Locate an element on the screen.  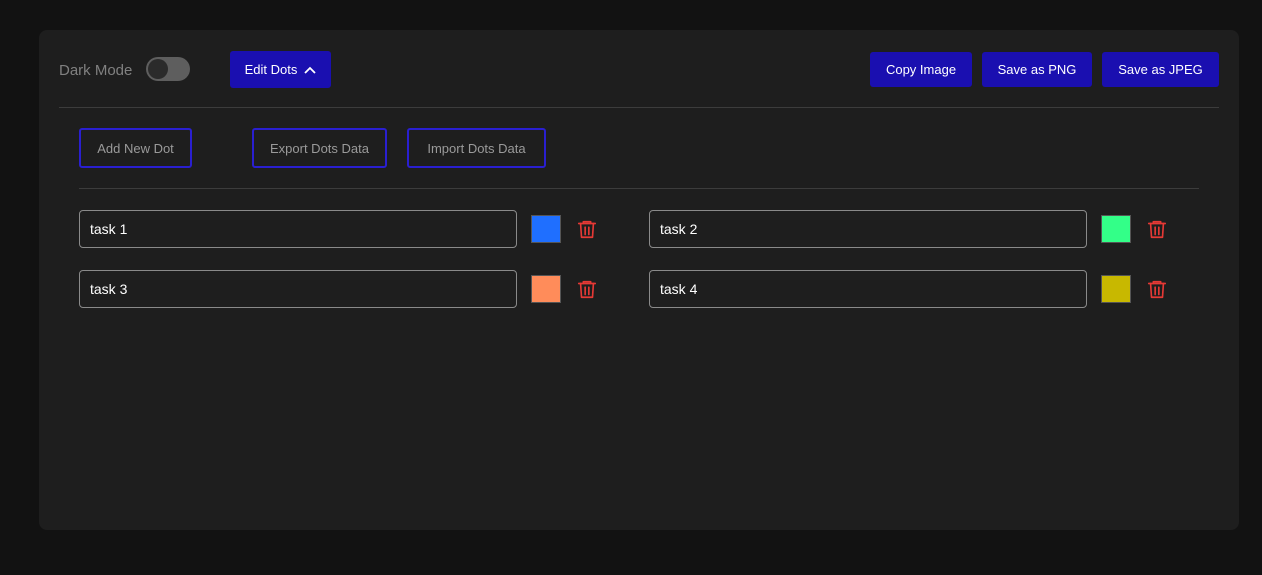
copy-image-button: Copy Image is located at coordinates (921, 69).